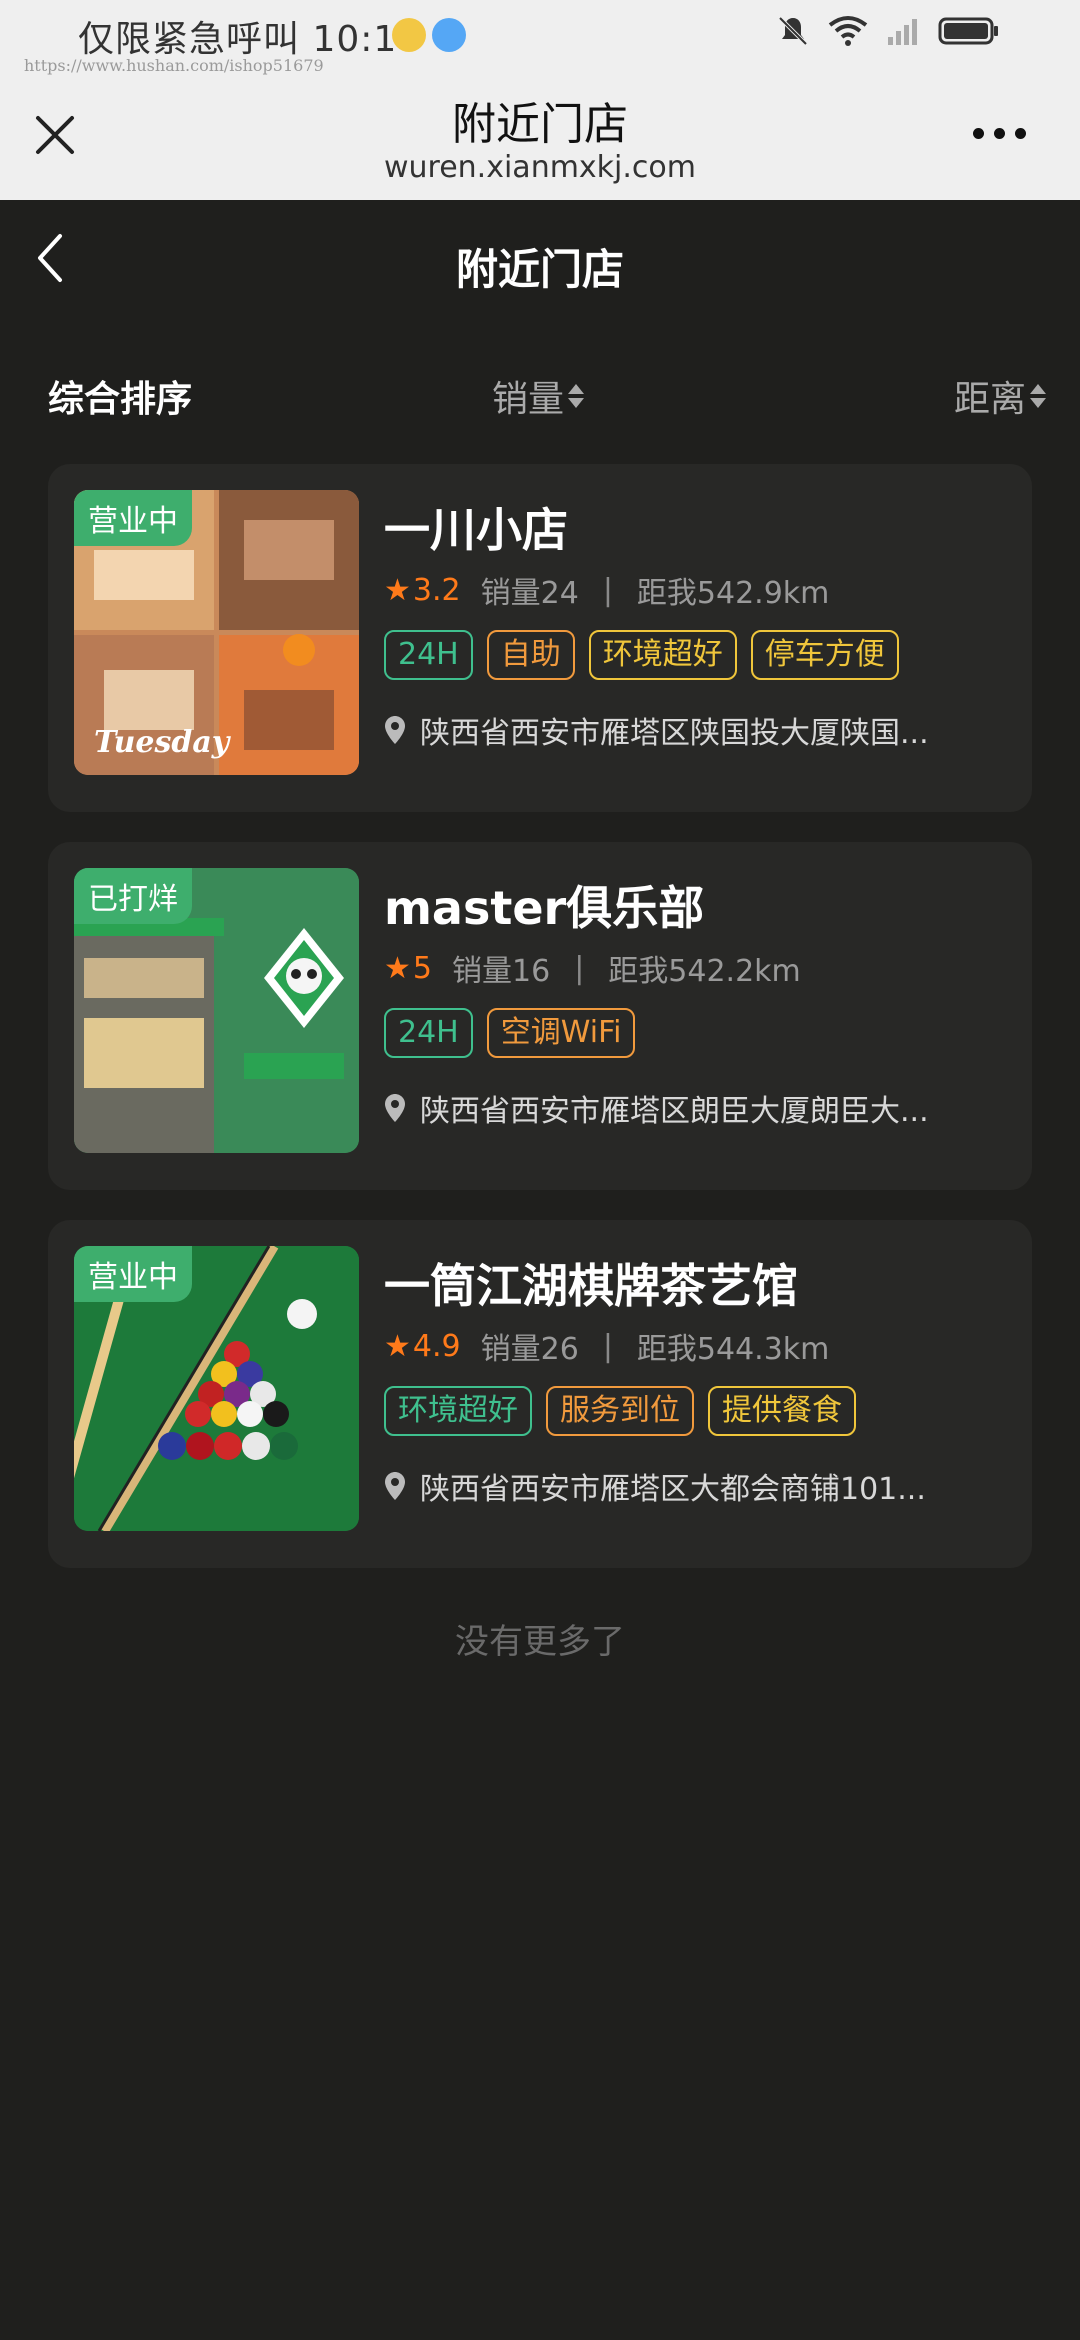  What do you see at coordinates (733, 1349) in the screenshot?
I see `store-distance: 距我544.3km` at bounding box center [733, 1349].